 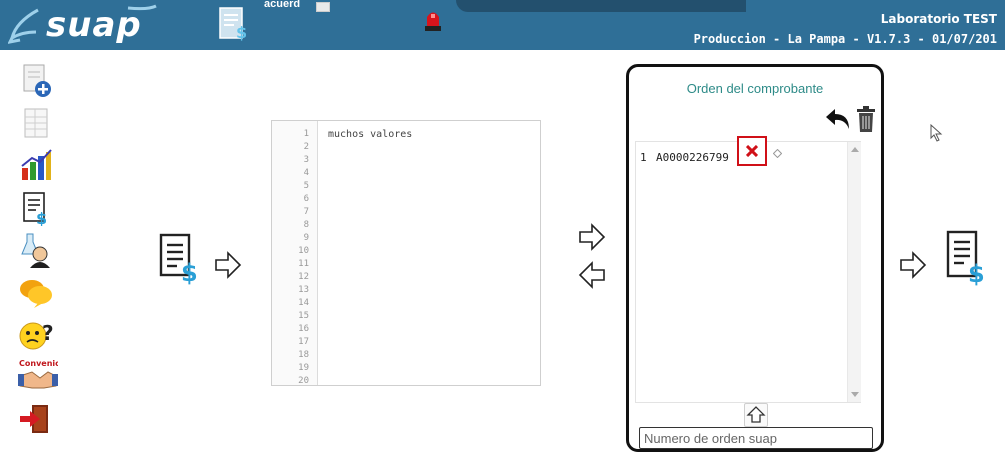 I want to click on row-value: A0000226799, so click(x=692, y=157).